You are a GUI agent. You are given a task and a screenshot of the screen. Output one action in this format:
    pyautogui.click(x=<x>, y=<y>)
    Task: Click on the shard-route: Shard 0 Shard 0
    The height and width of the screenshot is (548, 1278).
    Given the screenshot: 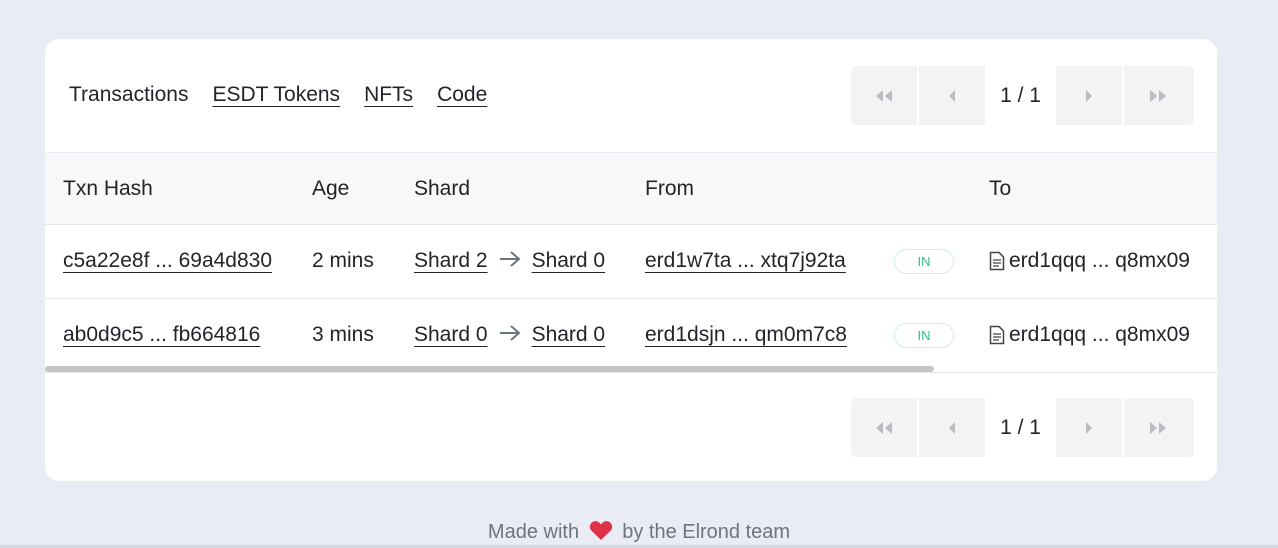 What is the action you would take?
    pyautogui.click(x=509, y=335)
    